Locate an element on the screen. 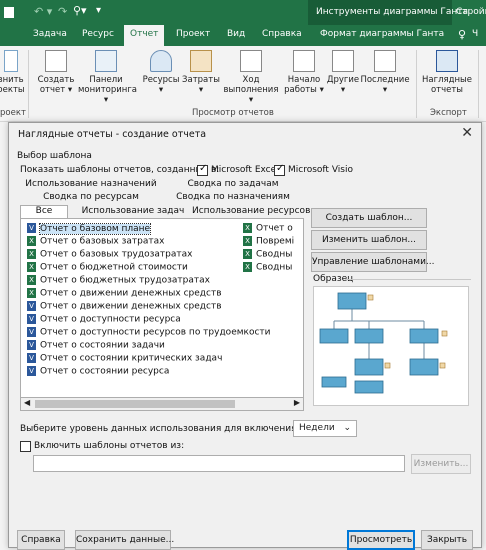  compare-icon is located at coordinates (11, 61).